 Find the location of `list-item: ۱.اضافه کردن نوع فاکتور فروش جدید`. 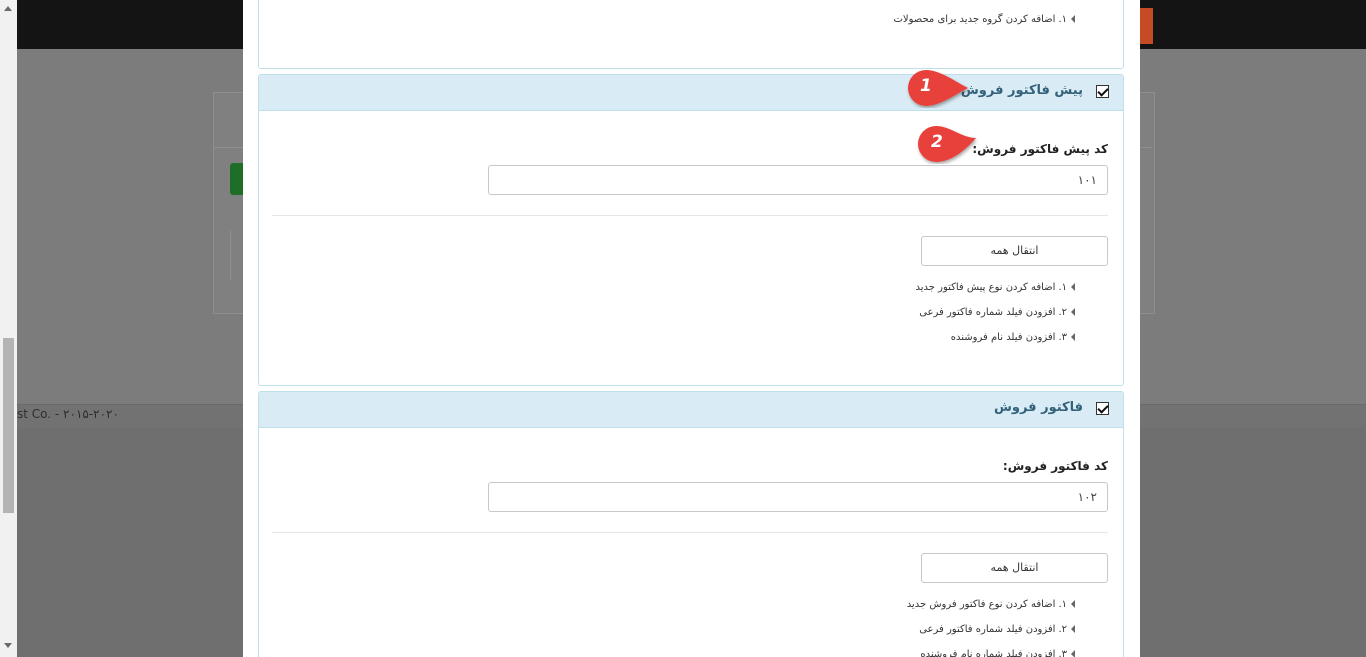

list-item: ۱.اضافه کردن نوع فاکتور فروش جدید is located at coordinates (991, 605).